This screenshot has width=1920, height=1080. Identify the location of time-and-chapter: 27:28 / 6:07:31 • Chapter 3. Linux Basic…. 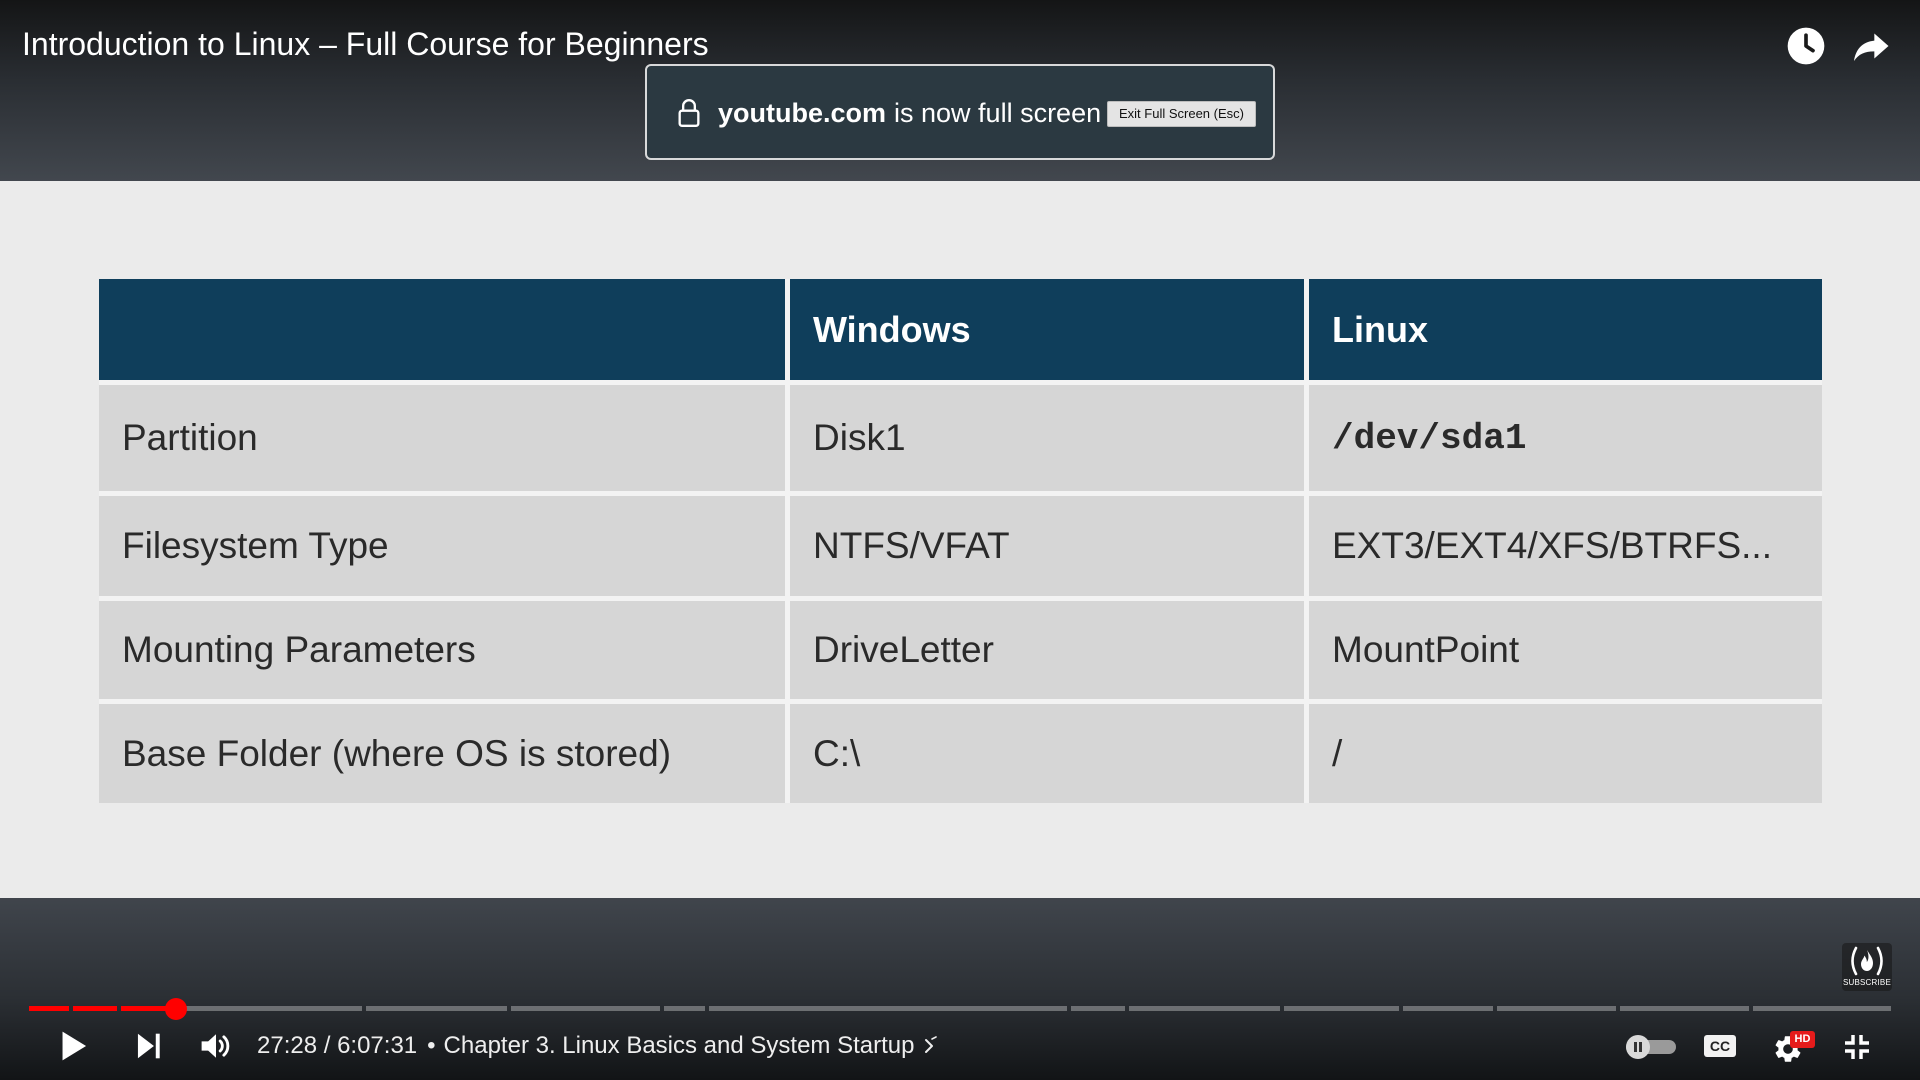
(598, 1046).